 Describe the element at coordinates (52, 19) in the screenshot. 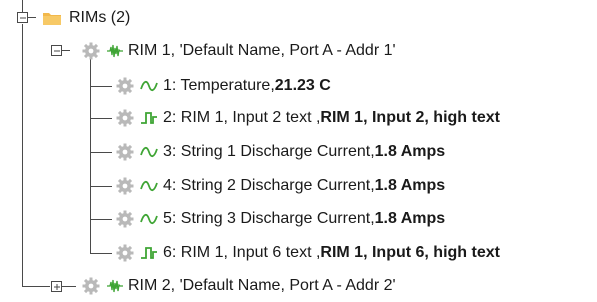

I see `folder-icon` at that location.